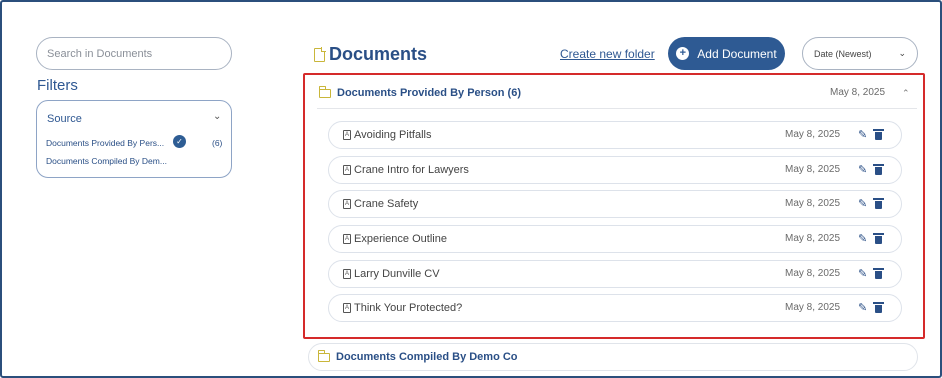 The image size is (942, 378). I want to click on document-name-wrap: A Avoiding Pitfalls, so click(387, 135).